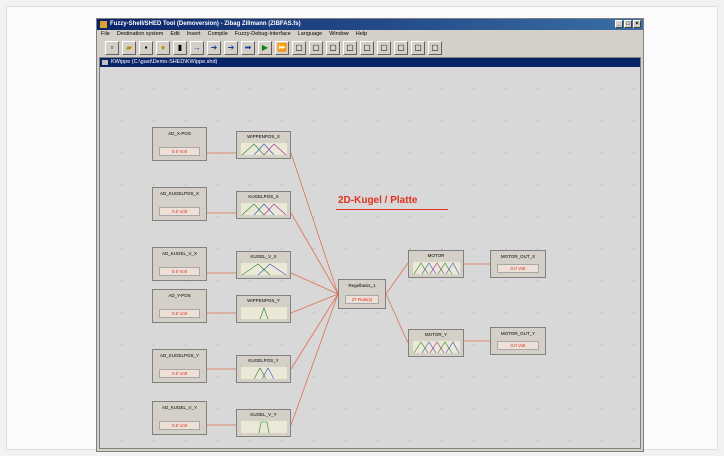 The width and height of the screenshot is (724, 456). I want to click on menu-language: Language, so click(310, 34).